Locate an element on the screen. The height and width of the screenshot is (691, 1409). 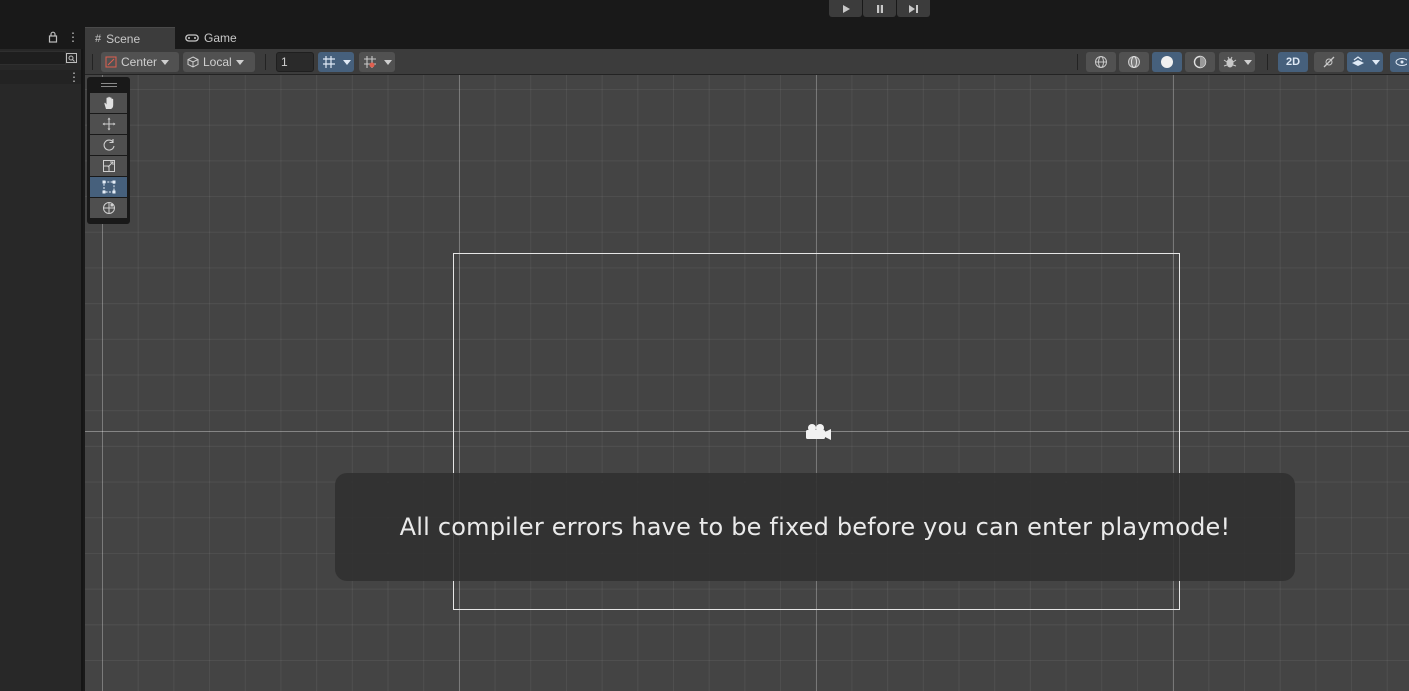
move-tool-button is located at coordinates (108, 124).